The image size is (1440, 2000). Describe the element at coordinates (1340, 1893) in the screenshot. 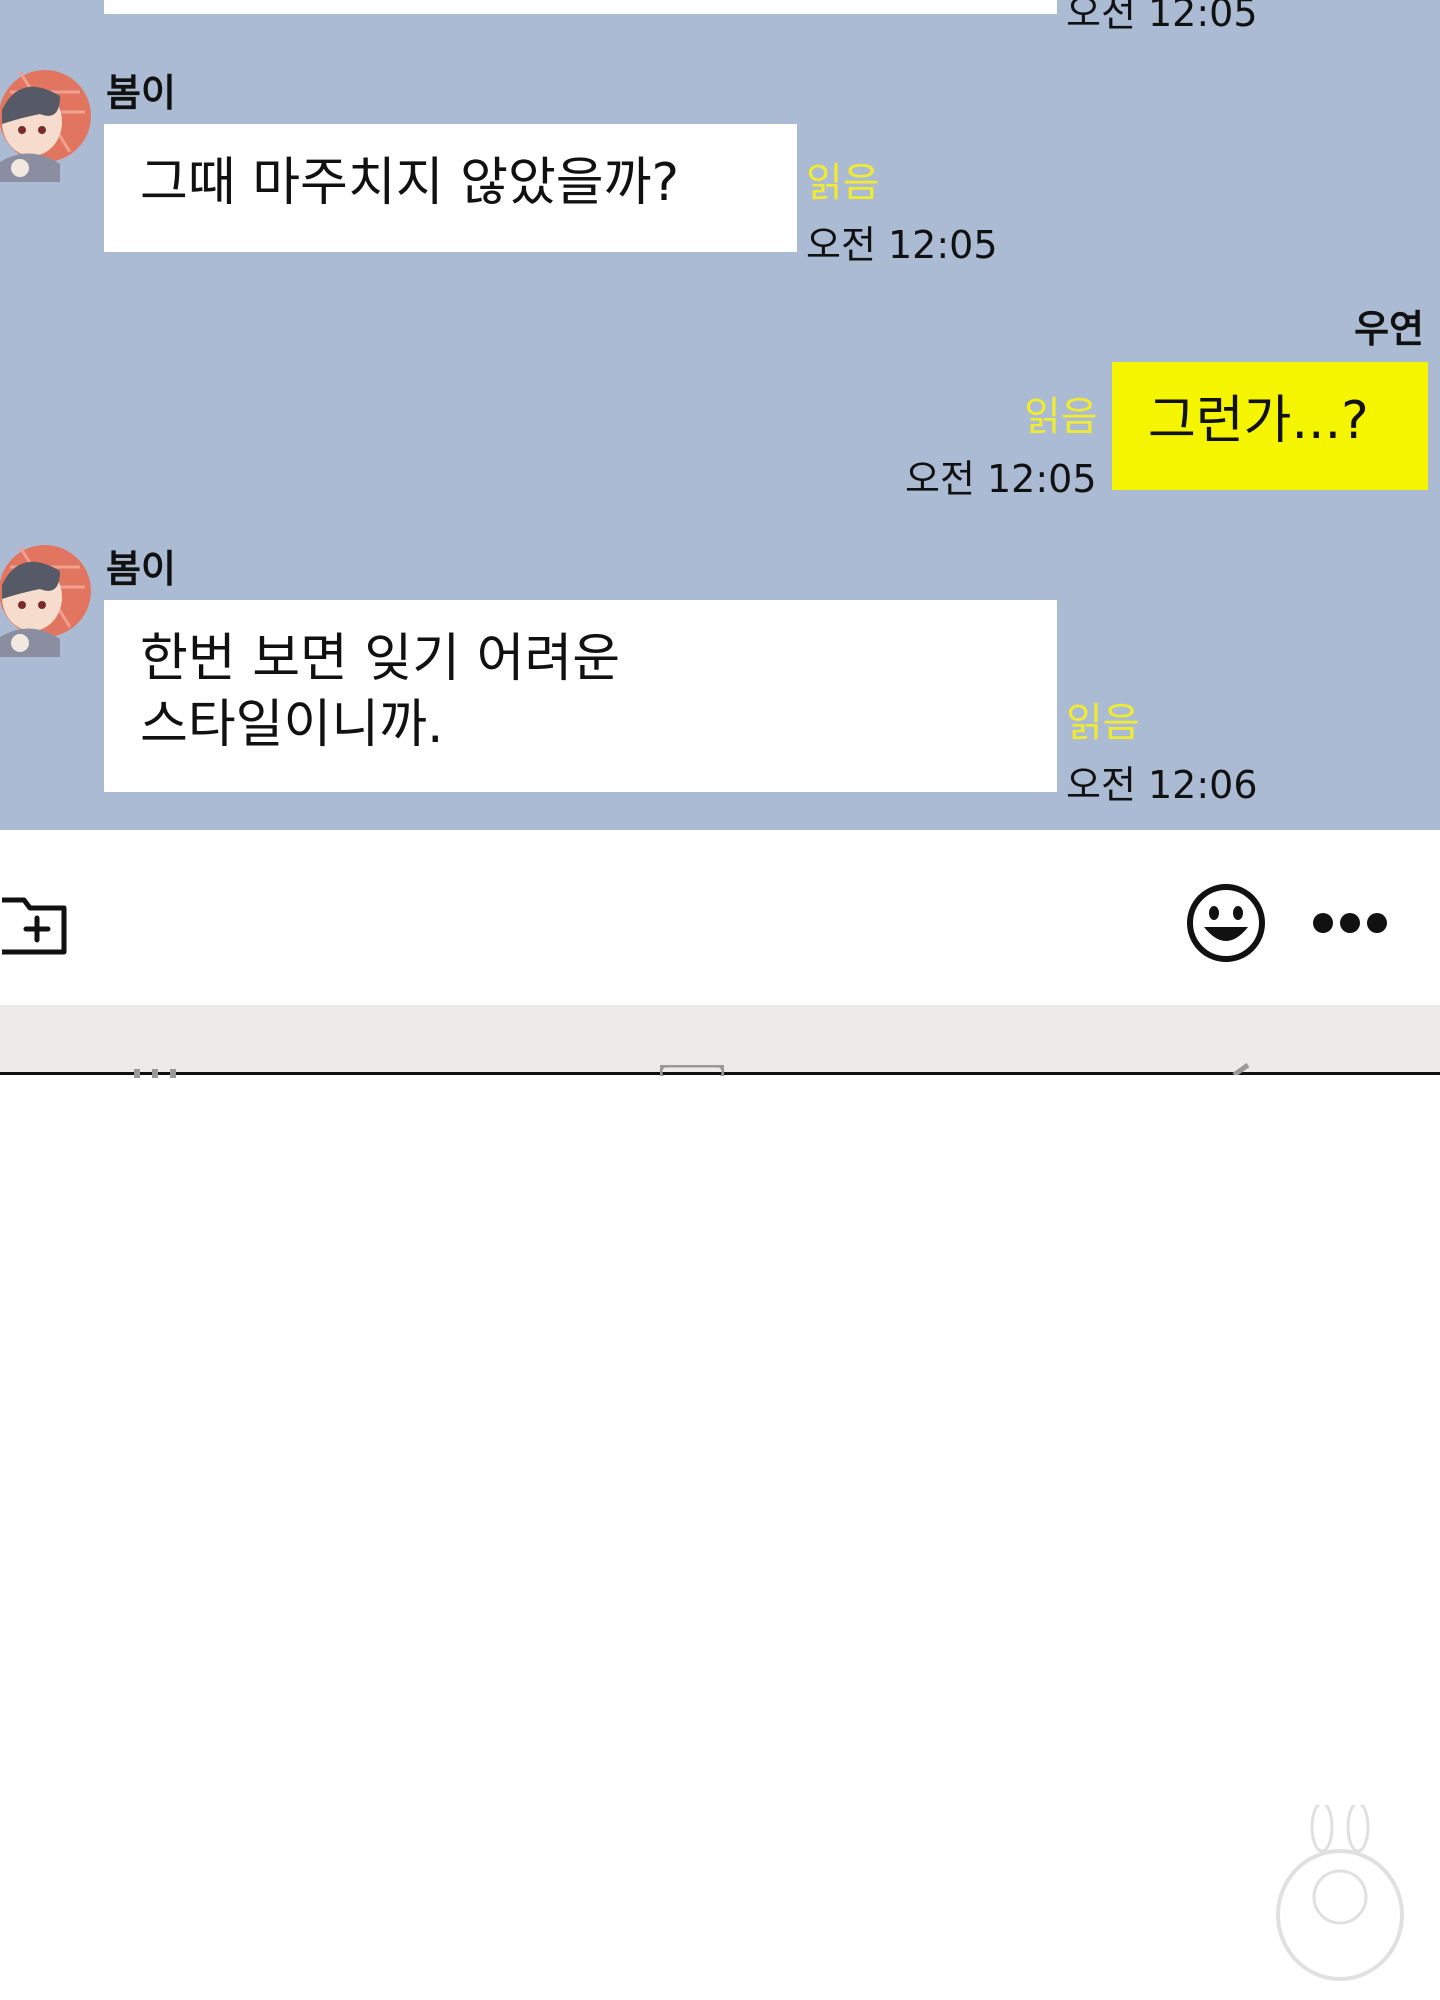

I see `watermark-logo` at that location.